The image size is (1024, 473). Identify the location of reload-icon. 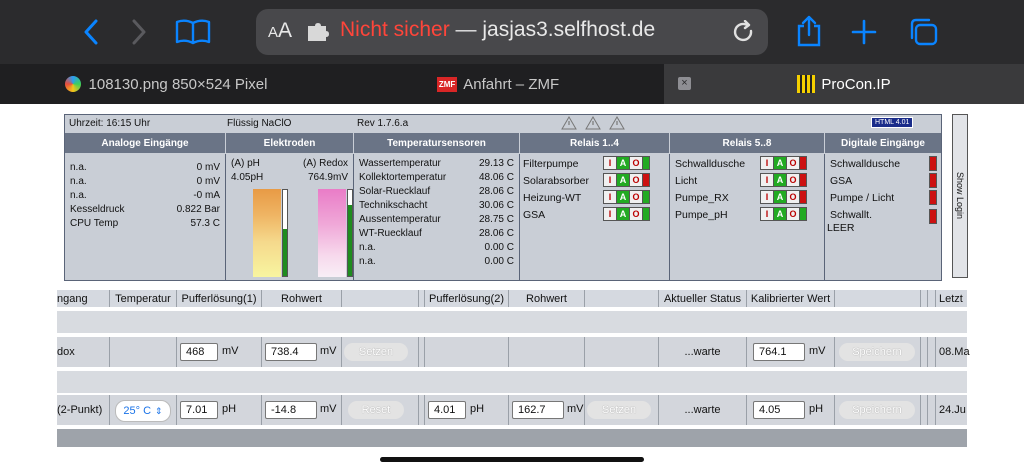
(744, 34).